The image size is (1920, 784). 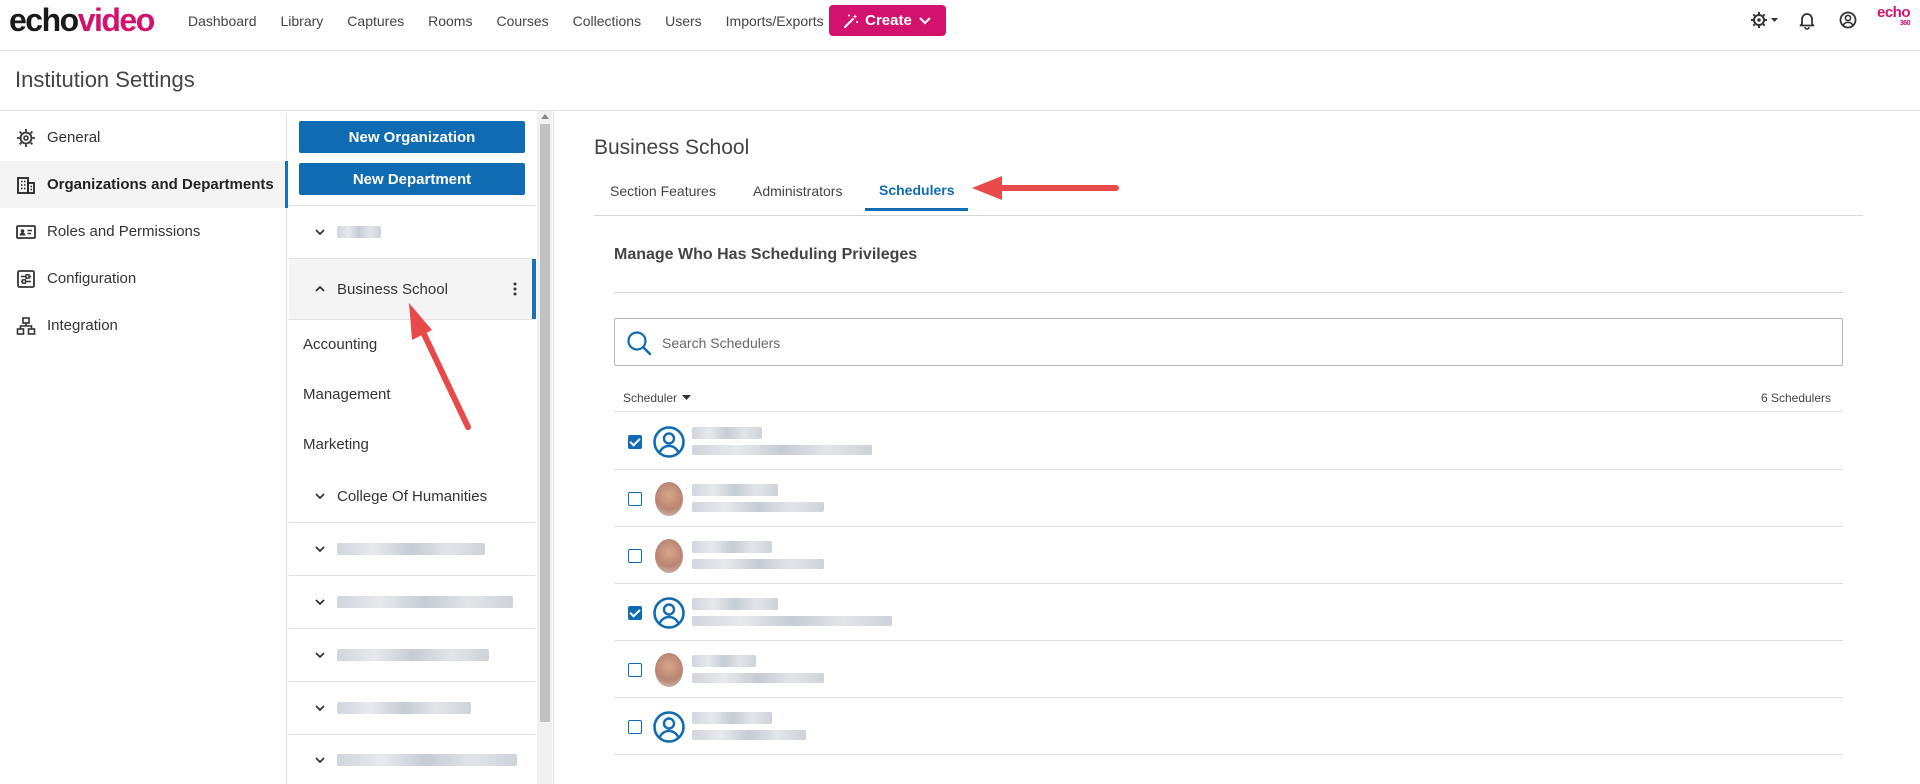 What do you see at coordinates (143, 137) in the screenshot?
I see `settings-item-general: General` at bounding box center [143, 137].